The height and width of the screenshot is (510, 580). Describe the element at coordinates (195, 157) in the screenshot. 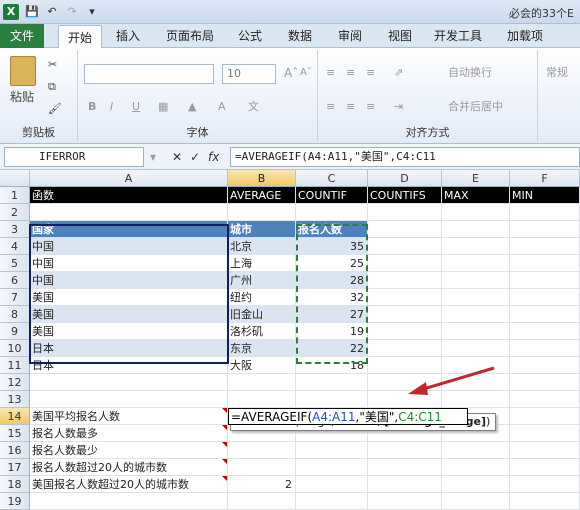

I see `enter-icon: ✓` at that location.